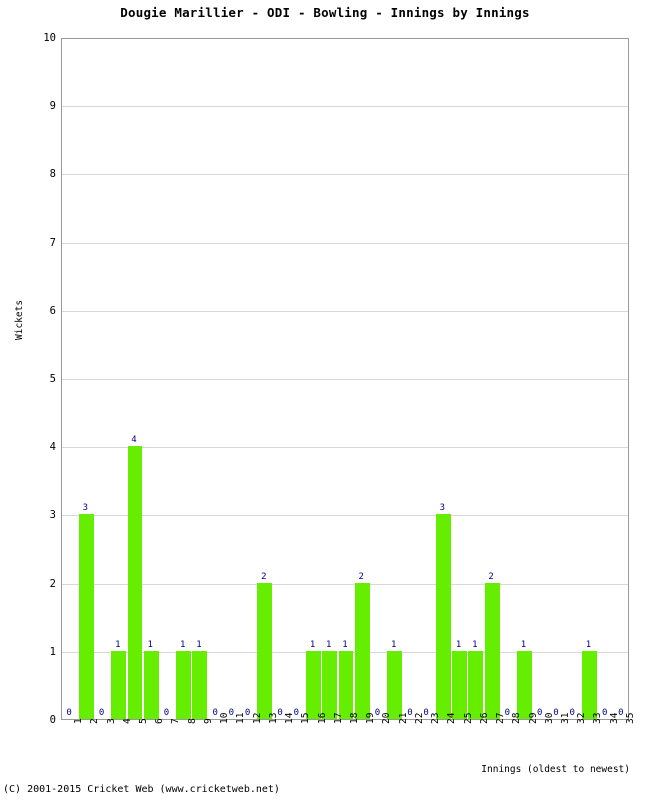 The width and height of the screenshot is (650, 800). What do you see at coordinates (192, 721) in the screenshot?
I see `x-tick-label: 8` at bounding box center [192, 721].